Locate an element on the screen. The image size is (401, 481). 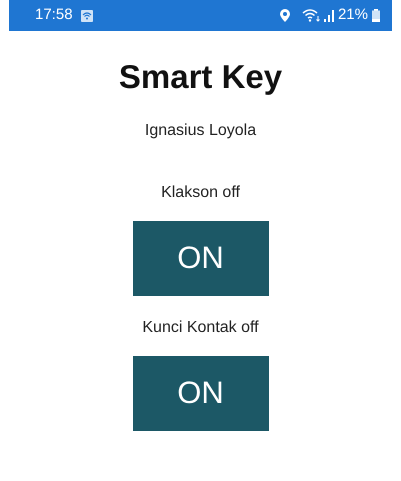
user-name: Ignasius Loyola is located at coordinates (200, 131).